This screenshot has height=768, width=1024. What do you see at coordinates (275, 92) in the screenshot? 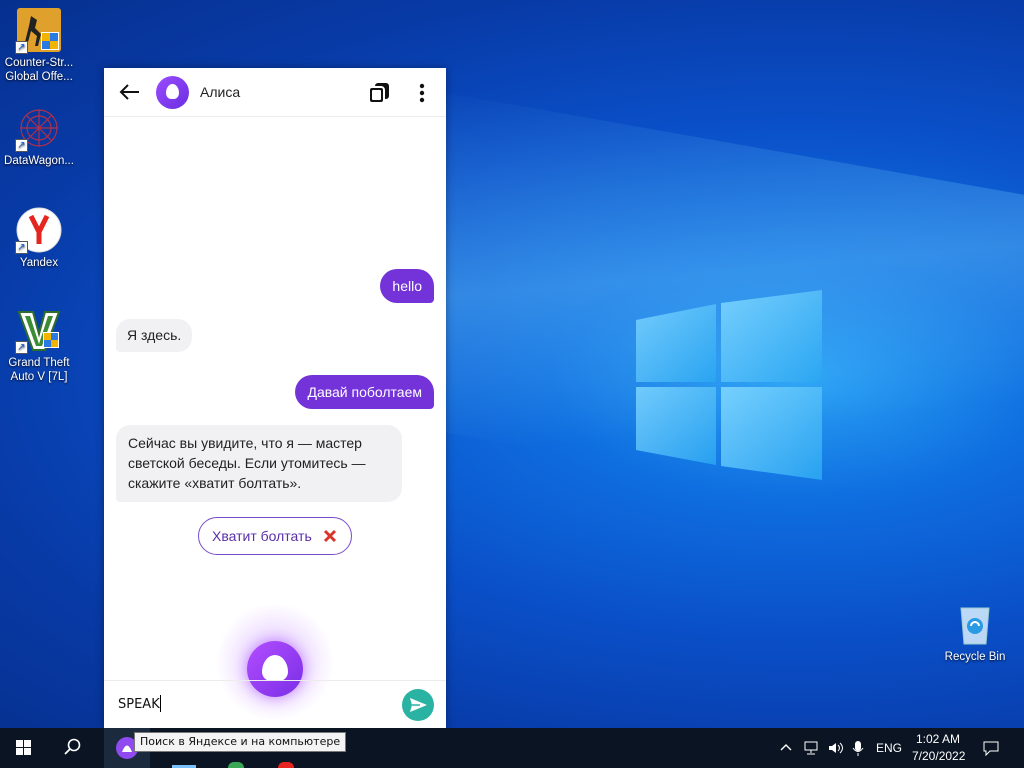
I see `alice-header: Алиса` at bounding box center [275, 92].